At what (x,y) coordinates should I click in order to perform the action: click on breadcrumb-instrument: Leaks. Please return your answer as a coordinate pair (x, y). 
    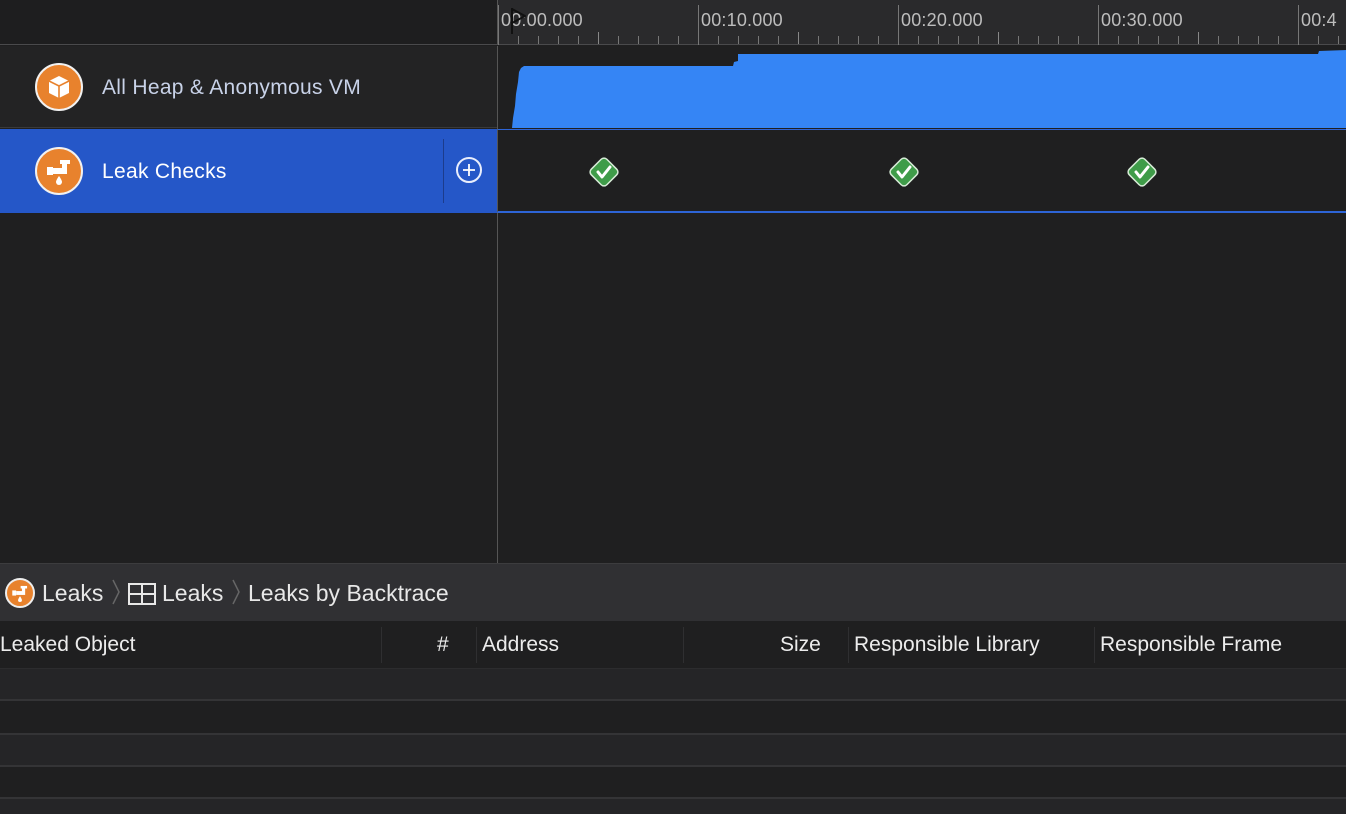
    Looking at the image, I should click on (72, 593).